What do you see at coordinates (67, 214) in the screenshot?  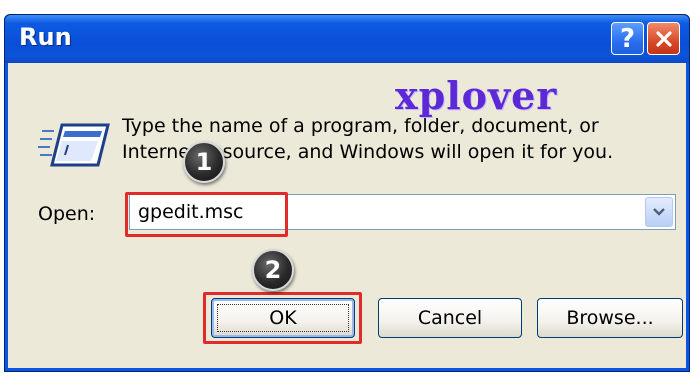 I see `open-label: Open:` at bounding box center [67, 214].